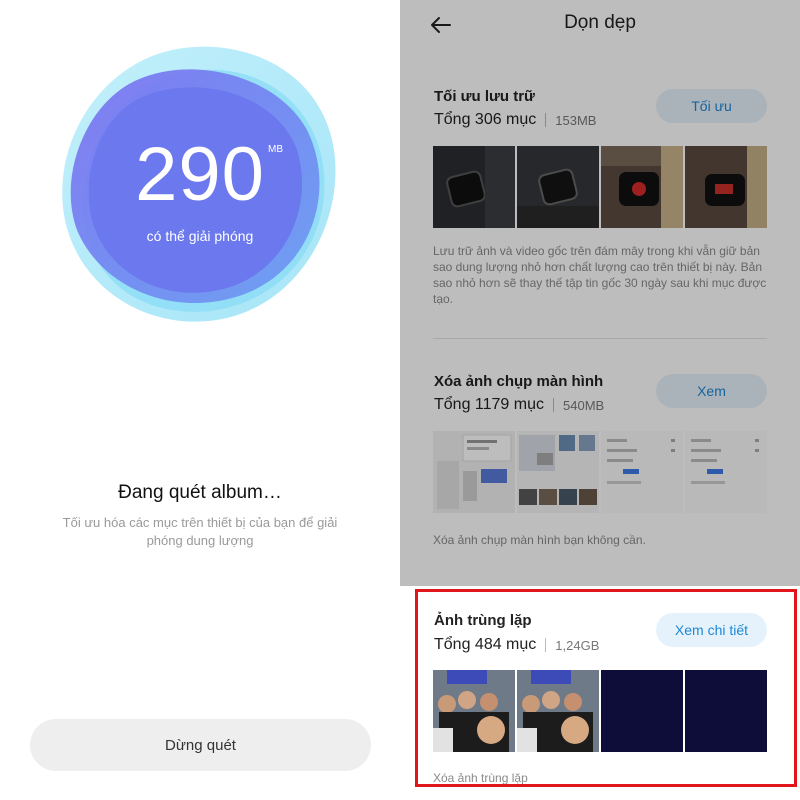  Describe the element at coordinates (577, 645) in the screenshot. I see `item-size: 1,24GB` at that location.